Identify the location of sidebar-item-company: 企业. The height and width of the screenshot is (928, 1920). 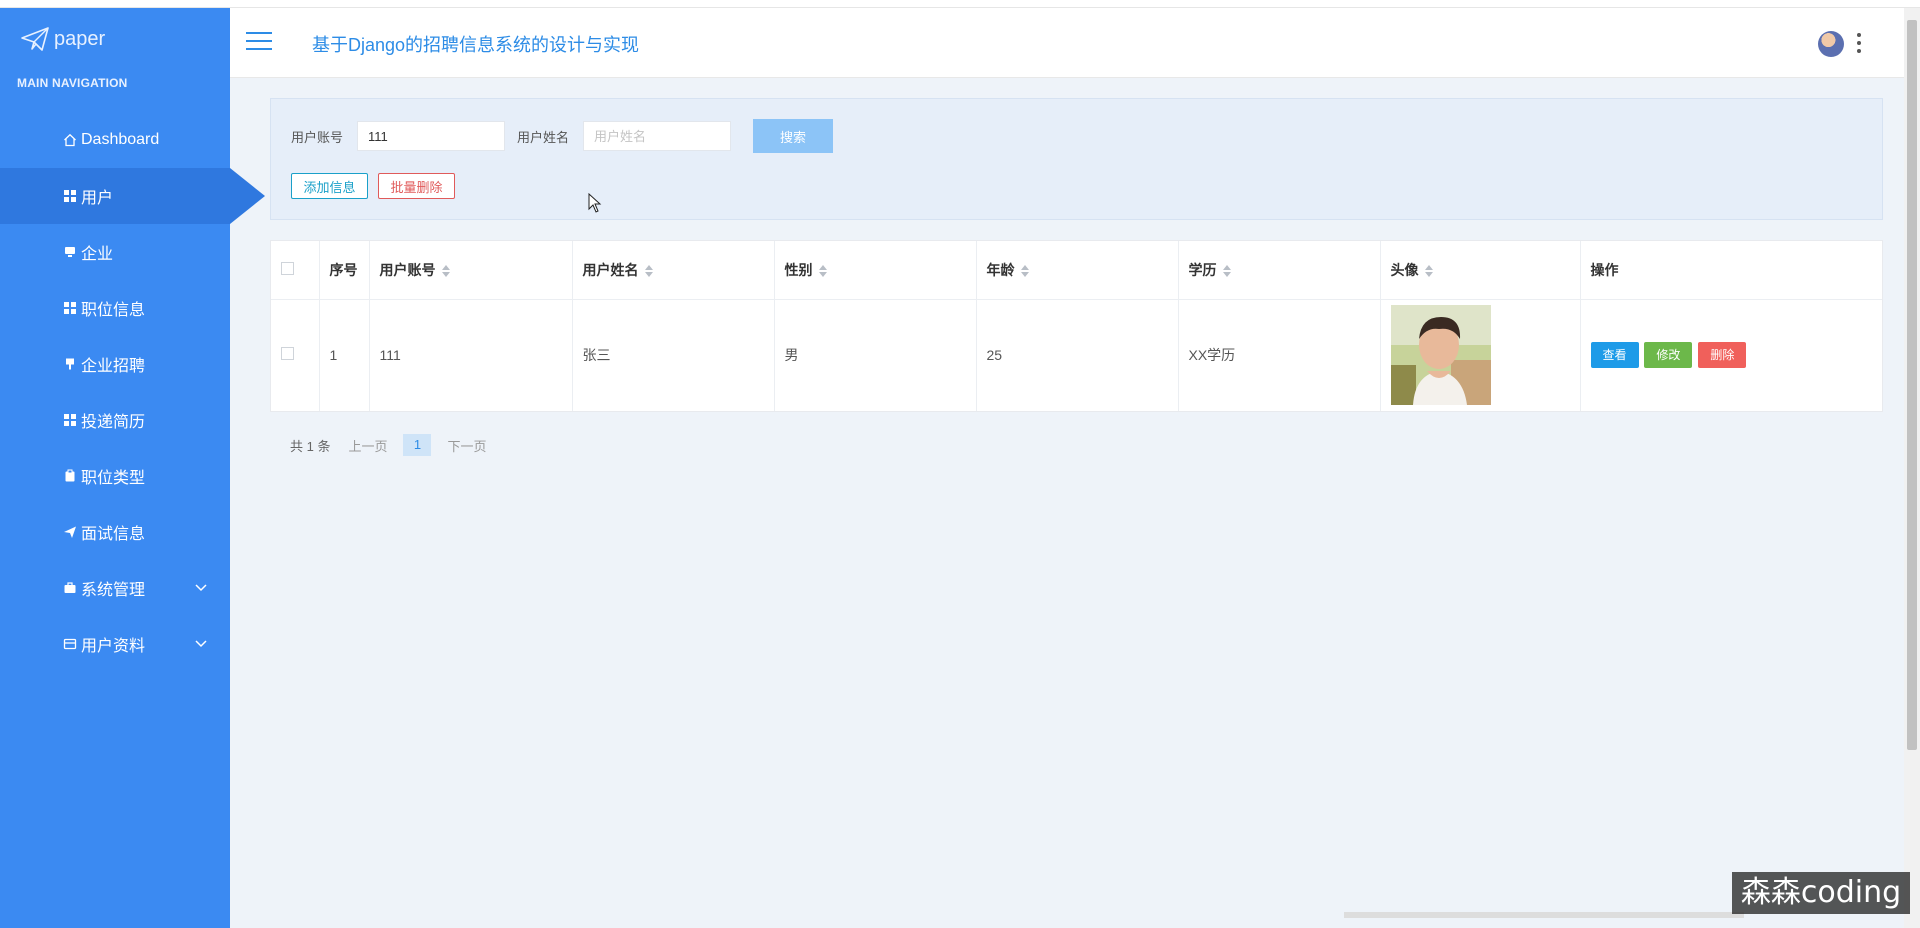
(115, 252).